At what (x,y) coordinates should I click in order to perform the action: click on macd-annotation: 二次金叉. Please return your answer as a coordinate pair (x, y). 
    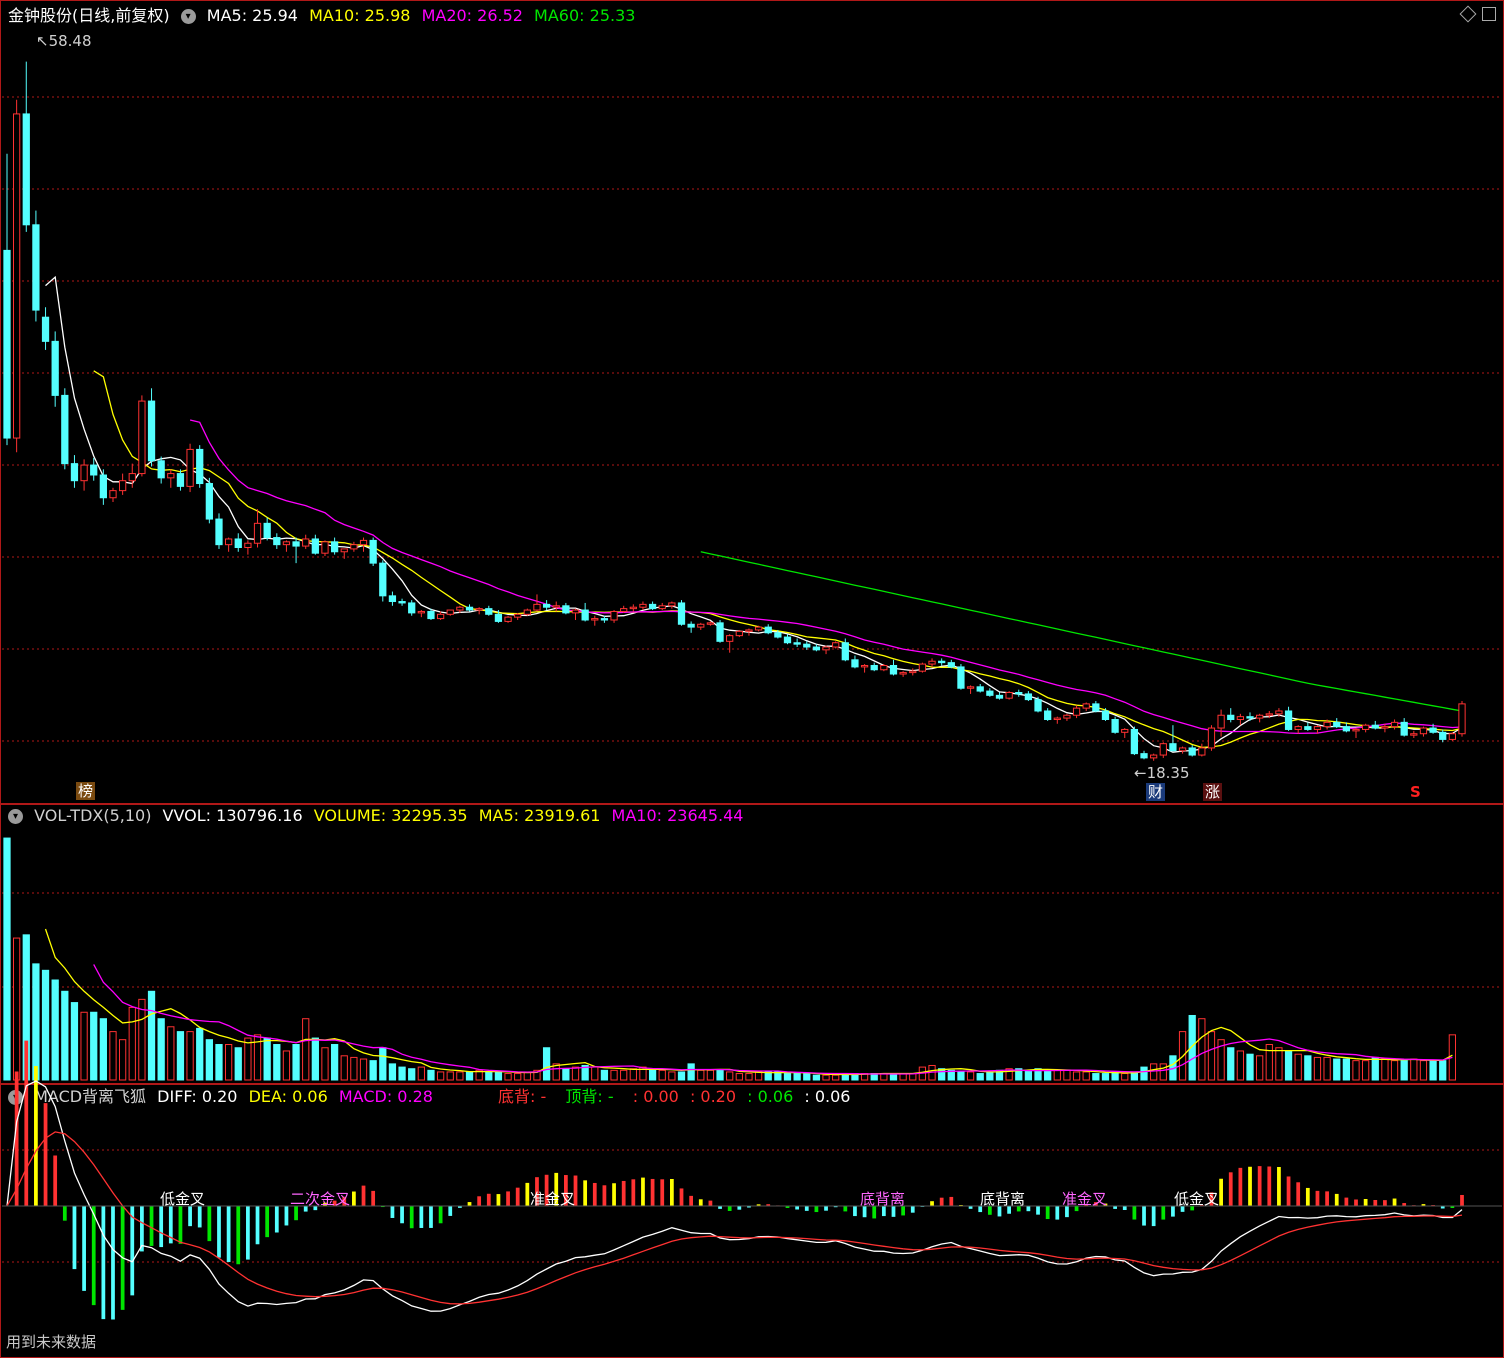
    Looking at the image, I should click on (320, 1199).